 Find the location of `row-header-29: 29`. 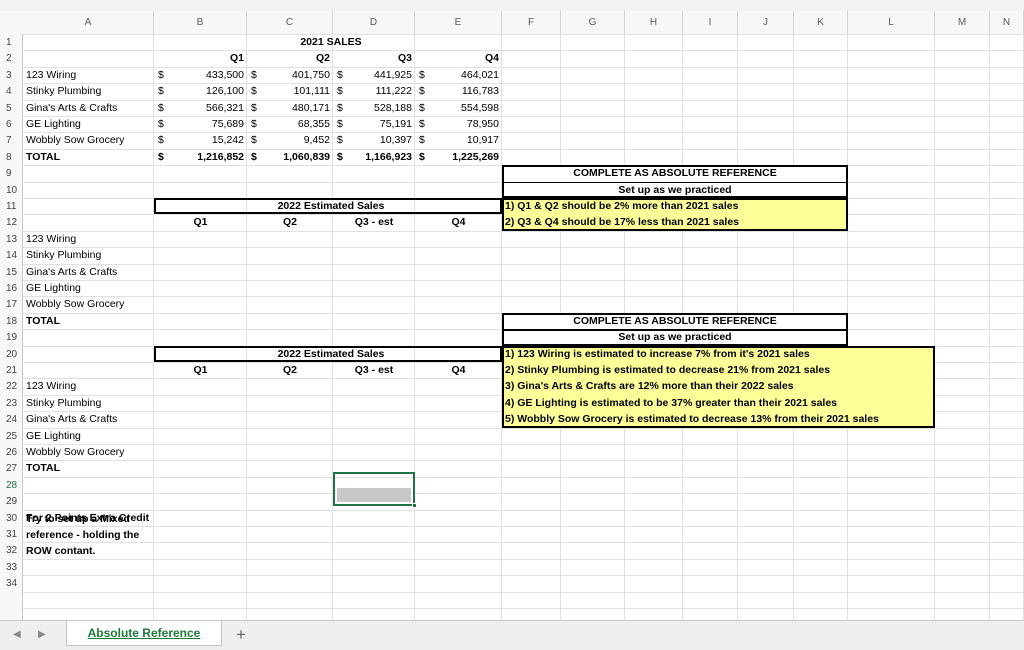

row-header-29: 29 is located at coordinates (11, 504).